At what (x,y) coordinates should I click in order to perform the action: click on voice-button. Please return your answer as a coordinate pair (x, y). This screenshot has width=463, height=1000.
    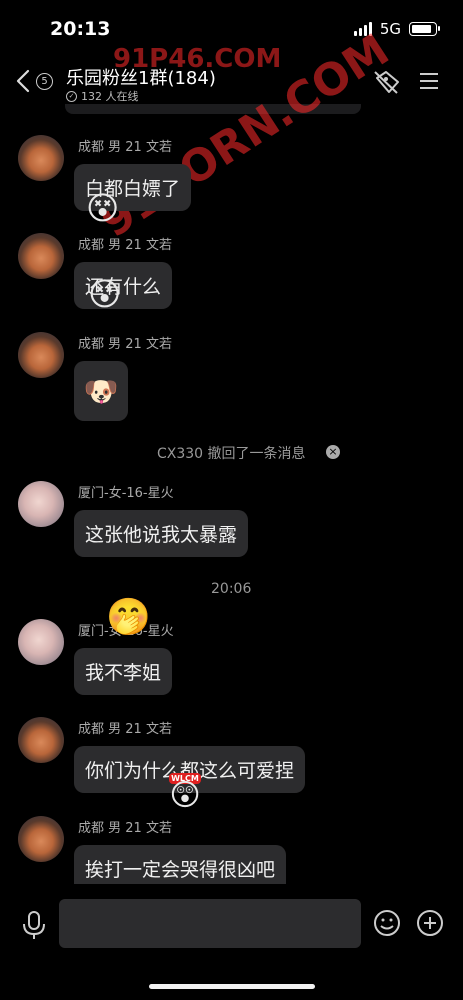
    Looking at the image, I should click on (34, 927).